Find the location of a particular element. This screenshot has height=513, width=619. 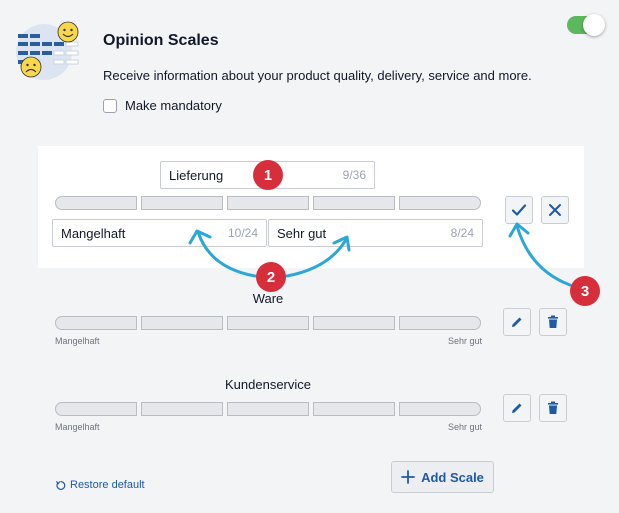

enable-toggle is located at coordinates (586, 25).